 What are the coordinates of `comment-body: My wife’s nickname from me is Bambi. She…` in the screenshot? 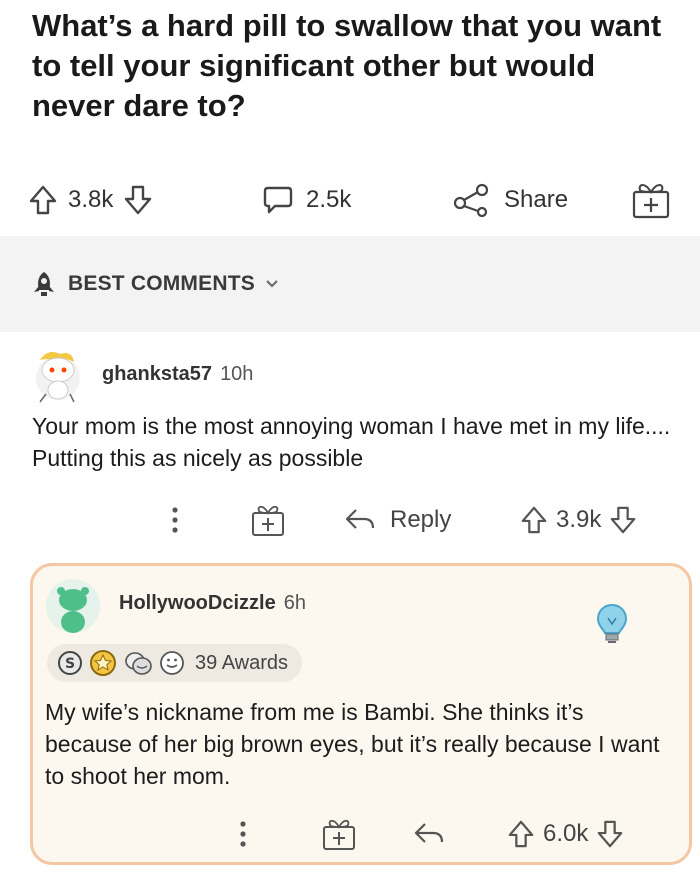 It's located at (352, 744).